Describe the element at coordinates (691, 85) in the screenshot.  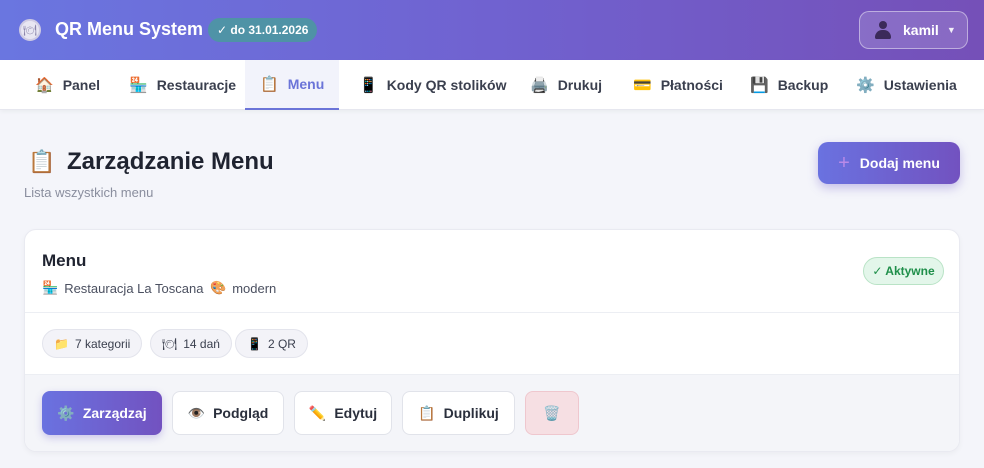
I see `nav-item-label: Płatności` at that location.